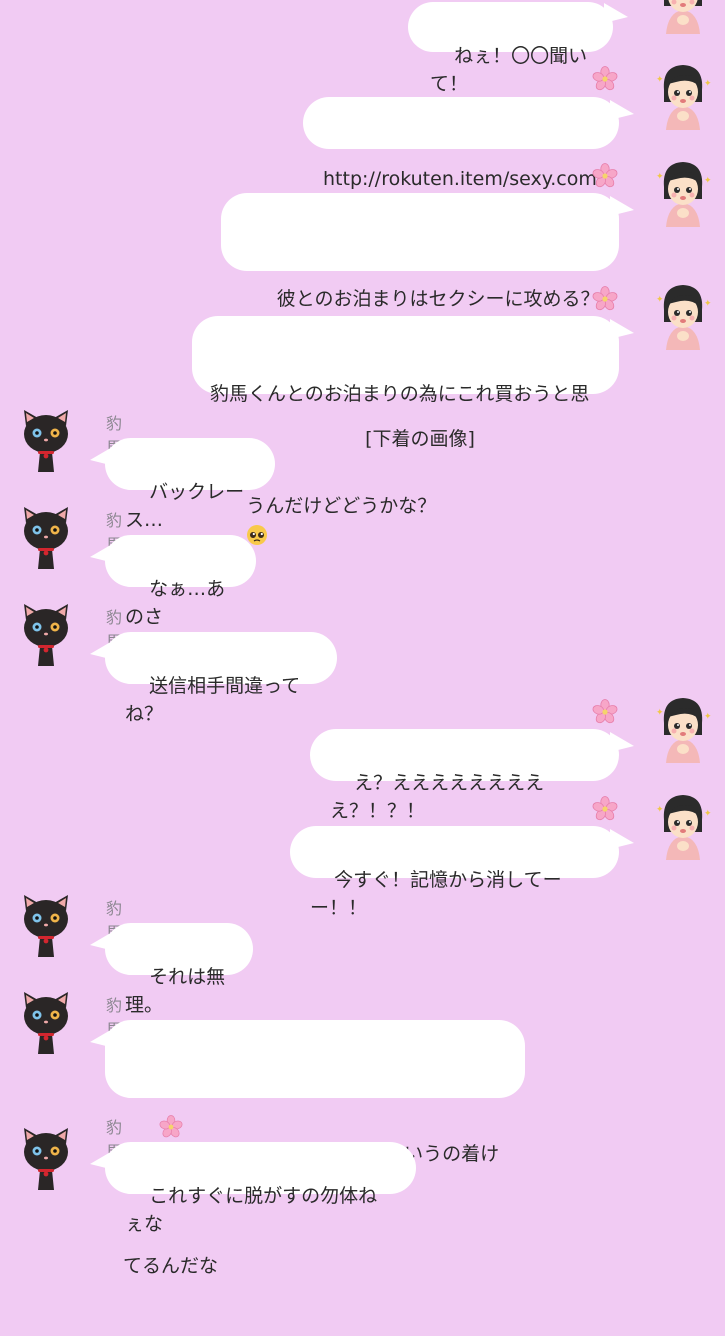 The width and height of the screenshot is (725, 1336). I want to click on message-bubble: http://rokuten.item/sexy.com, so click(461, 143).